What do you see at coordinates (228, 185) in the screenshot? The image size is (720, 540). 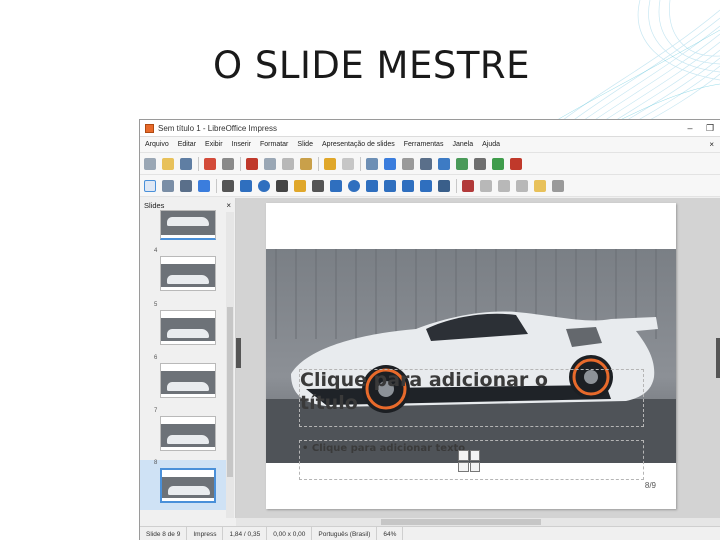 I see `line-icon` at bounding box center [228, 185].